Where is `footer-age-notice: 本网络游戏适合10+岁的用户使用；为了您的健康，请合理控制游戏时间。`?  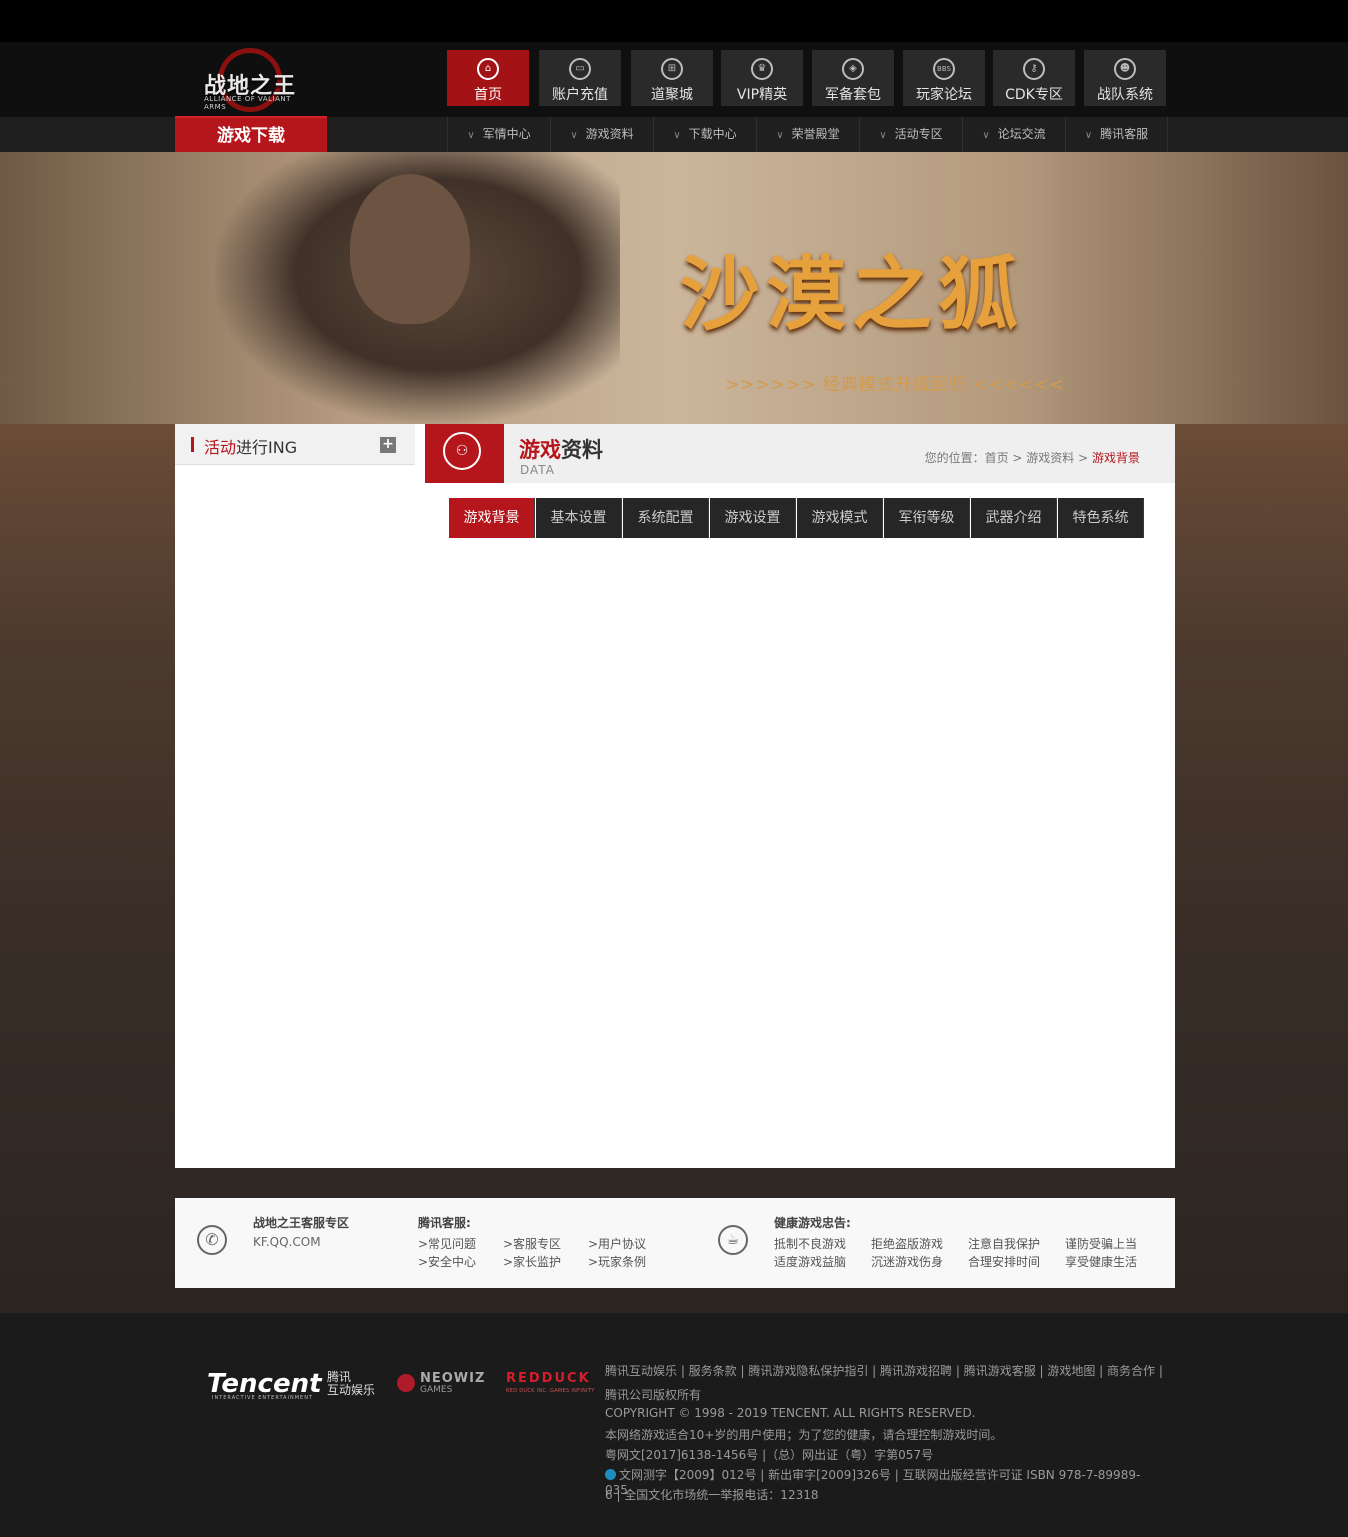
footer-age-notice: 本网络游戏适合10+岁的用户使用；为了您的健康，请合理控制游戏时间。 is located at coordinates (804, 1435).